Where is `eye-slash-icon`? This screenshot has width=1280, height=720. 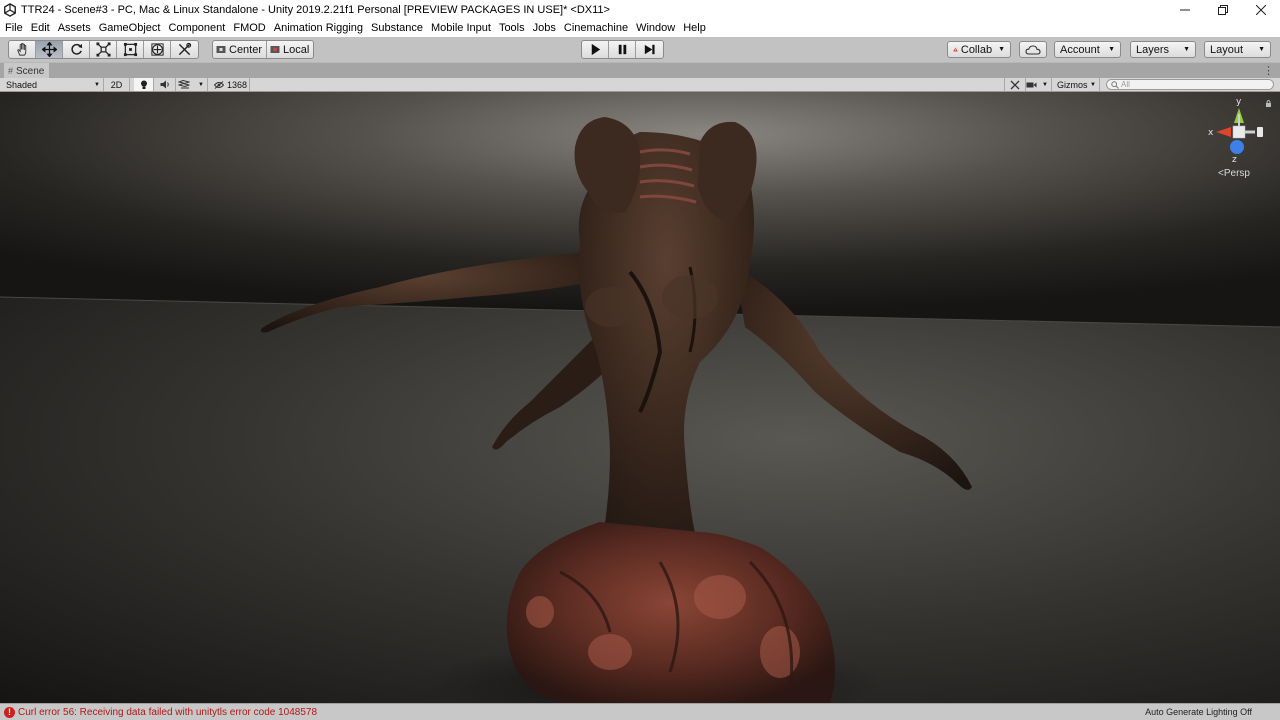 eye-slash-icon is located at coordinates (219, 84).